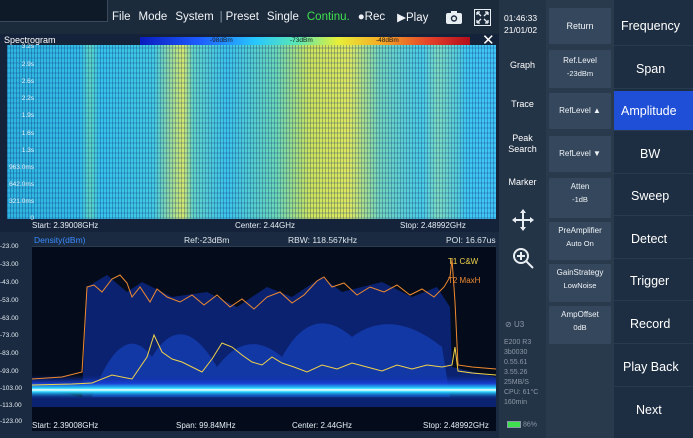 Image resolution: width=693 pixels, height=438 pixels. I want to click on y-tick: 1.6s, so click(27, 133).